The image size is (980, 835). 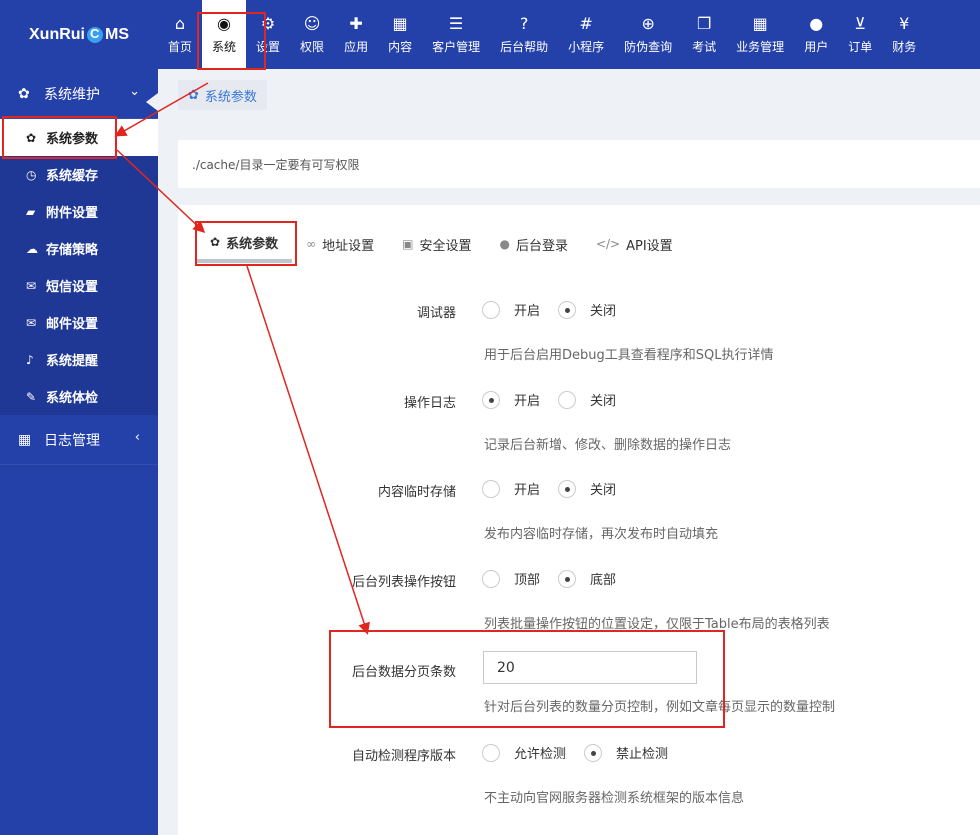 I want to click on nav-item-label: 系统, so click(x=224, y=47).